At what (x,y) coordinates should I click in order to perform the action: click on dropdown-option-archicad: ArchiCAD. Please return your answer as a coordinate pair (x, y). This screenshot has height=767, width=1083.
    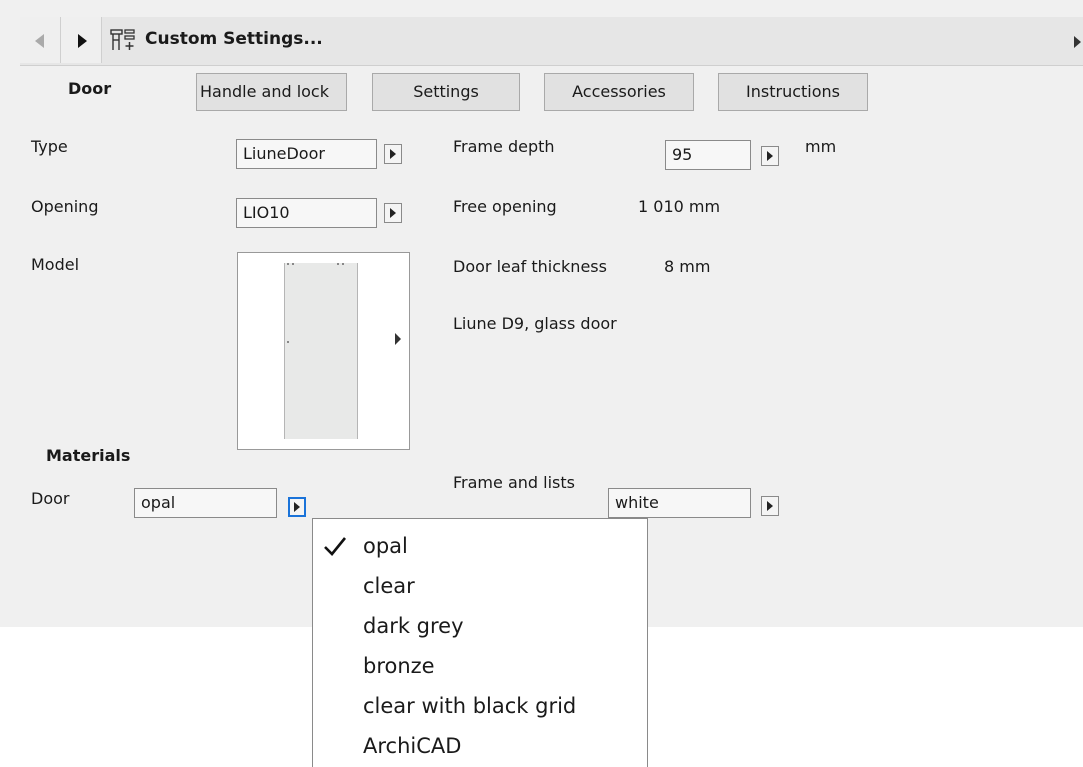
    Looking at the image, I should click on (412, 746).